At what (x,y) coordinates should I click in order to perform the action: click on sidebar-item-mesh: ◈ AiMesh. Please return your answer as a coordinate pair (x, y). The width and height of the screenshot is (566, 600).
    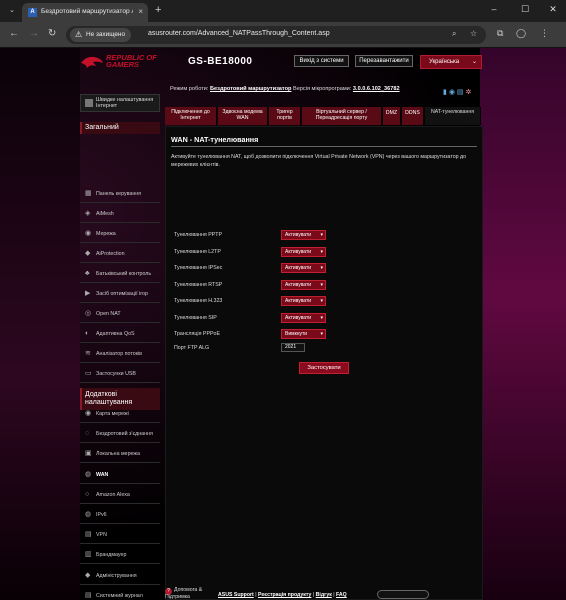
    Looking at the image, I should click on (120, 214).